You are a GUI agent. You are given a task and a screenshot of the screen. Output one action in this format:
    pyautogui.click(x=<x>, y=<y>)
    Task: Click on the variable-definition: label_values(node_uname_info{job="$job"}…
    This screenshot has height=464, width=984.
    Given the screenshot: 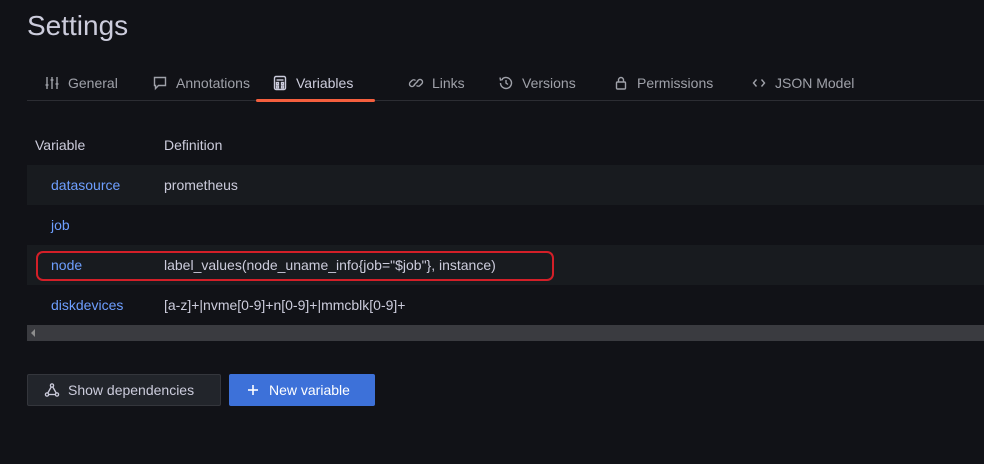 What is the action you would take?
    pyautogui.click(x=330, y=265)
    